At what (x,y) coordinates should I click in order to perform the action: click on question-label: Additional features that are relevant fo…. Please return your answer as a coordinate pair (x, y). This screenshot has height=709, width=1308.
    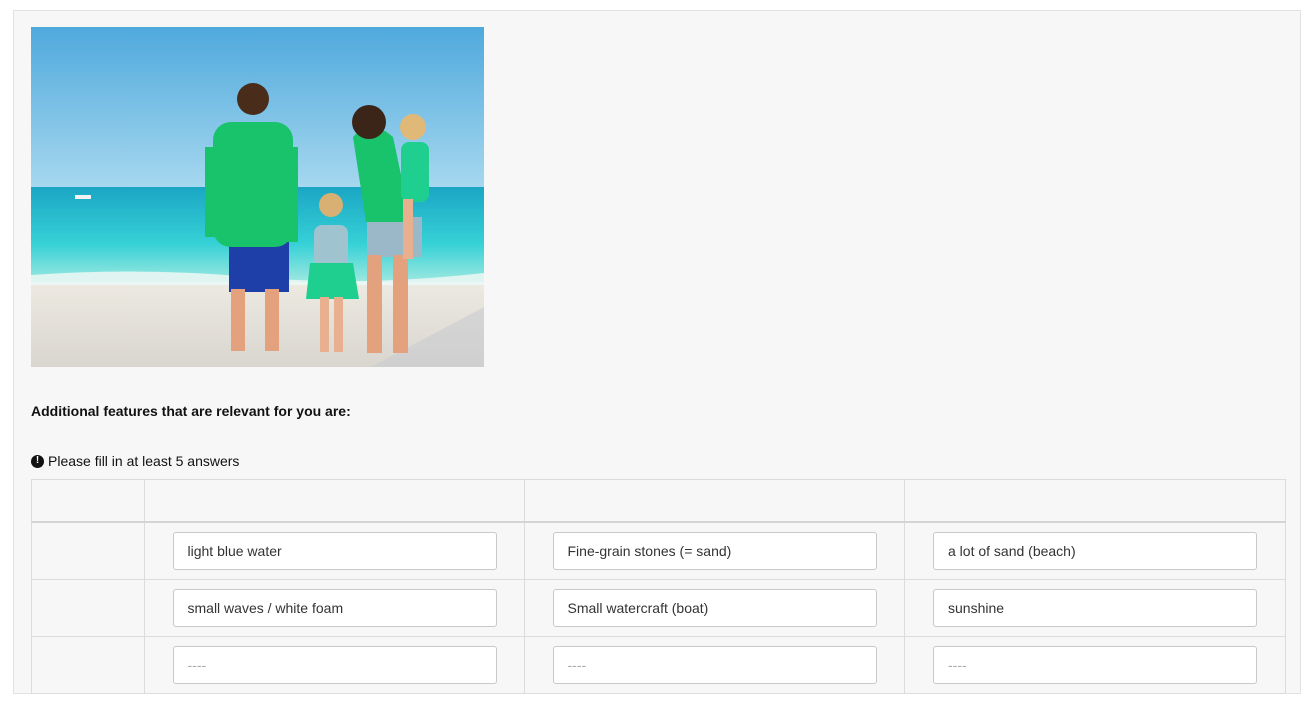
    Looking at the image, I should click on (191, 411).